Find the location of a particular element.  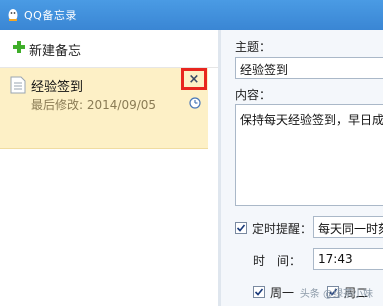

plus-icon is located at coordinates (19, 49).